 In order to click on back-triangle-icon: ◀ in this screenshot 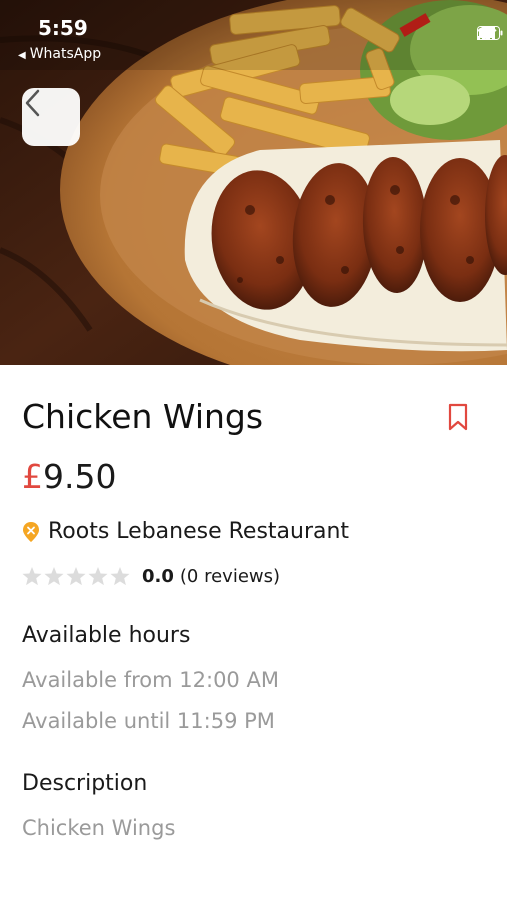, I will do `click(22, 55)`.